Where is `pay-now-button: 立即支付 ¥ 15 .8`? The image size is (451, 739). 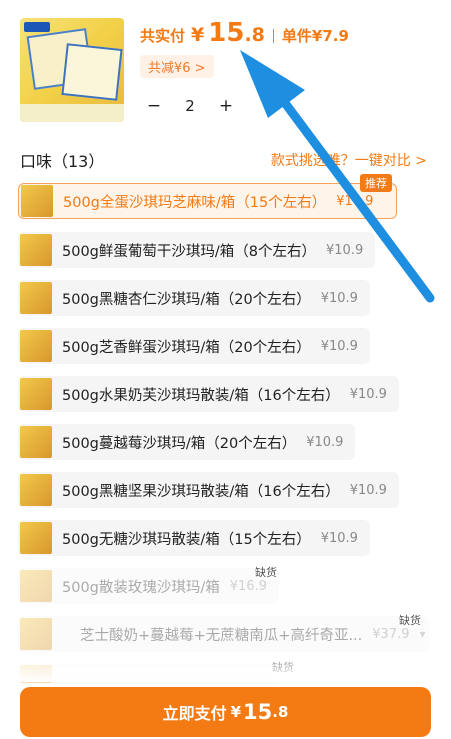 pay-now-button: 立即支付 ¥ 15 .8 is located at coordinates (225, 712).